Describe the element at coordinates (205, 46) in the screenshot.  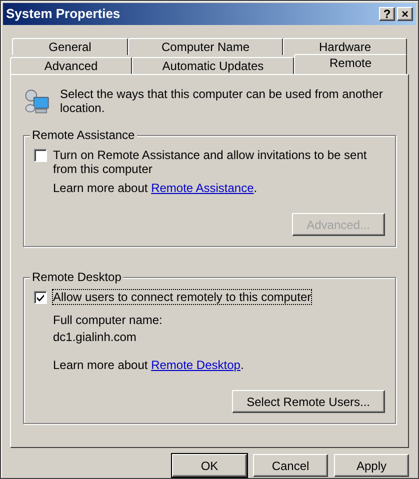
I see `tab: Computer Name` at that location.